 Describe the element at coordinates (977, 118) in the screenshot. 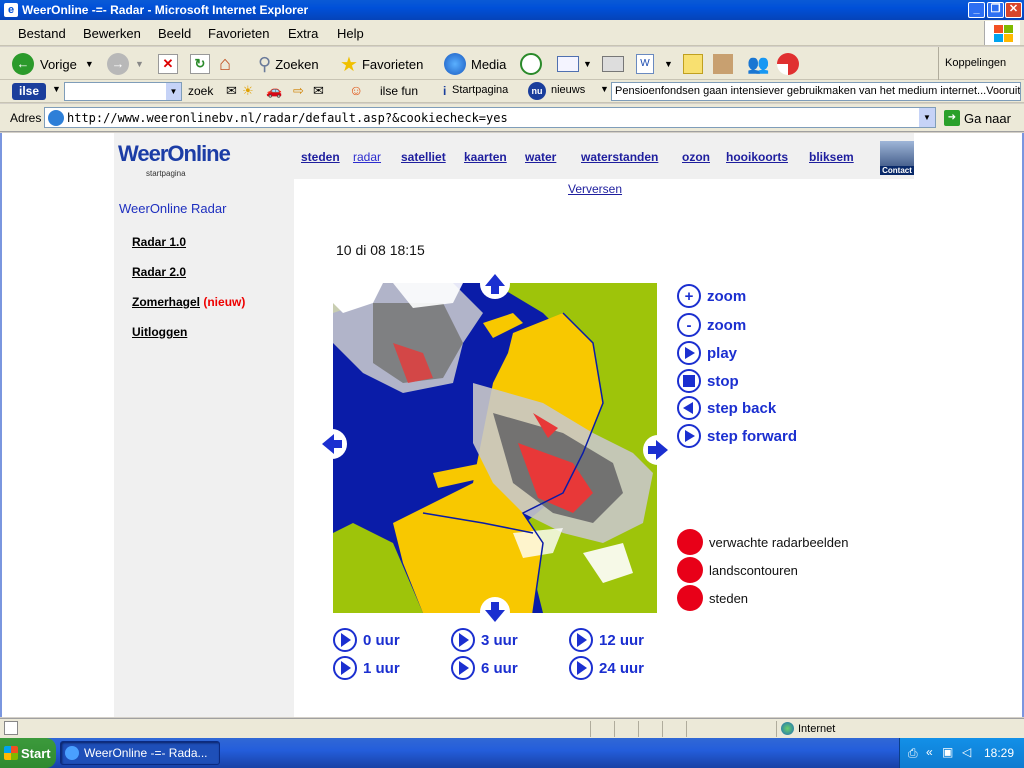

I see `go-button: ➜ Ga naar` at that location.